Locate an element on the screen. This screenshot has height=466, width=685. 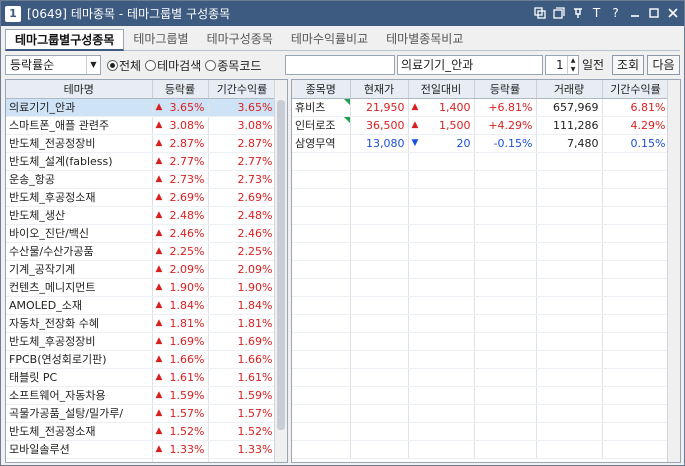
minimize-icon is located at coordinates (634, 13).